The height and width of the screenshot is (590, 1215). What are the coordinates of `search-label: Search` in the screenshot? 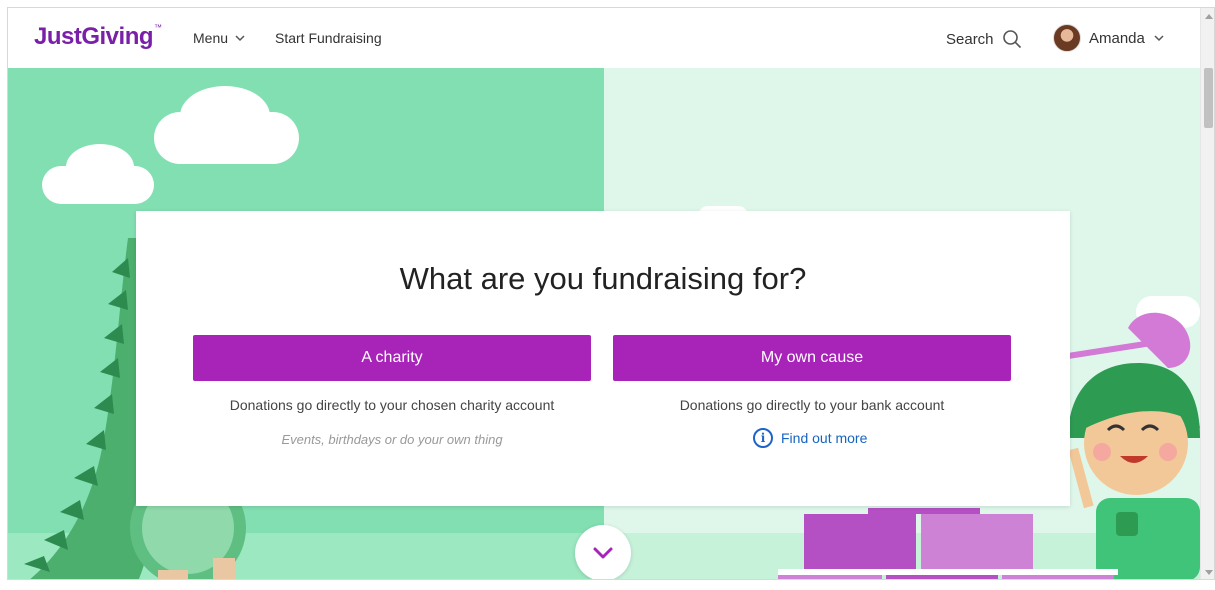 It's located at (970, 39).